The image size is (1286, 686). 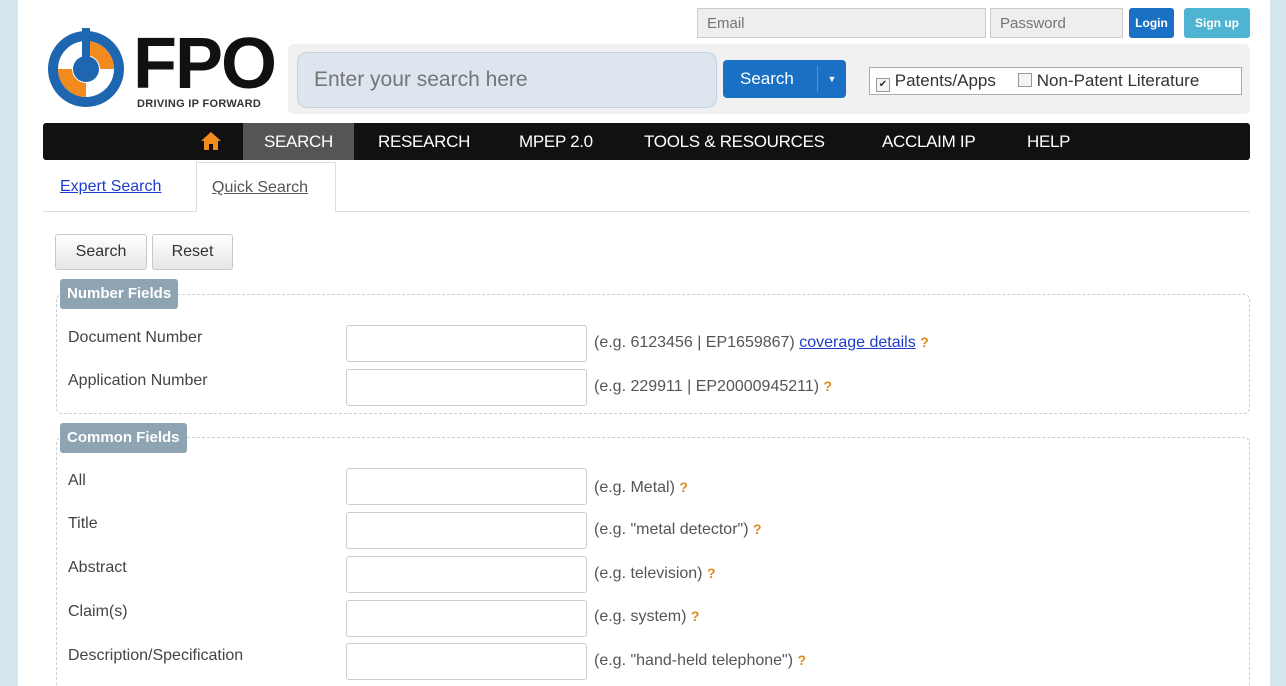 I want to click on field-abstract-input, so click(x=466, y=574).